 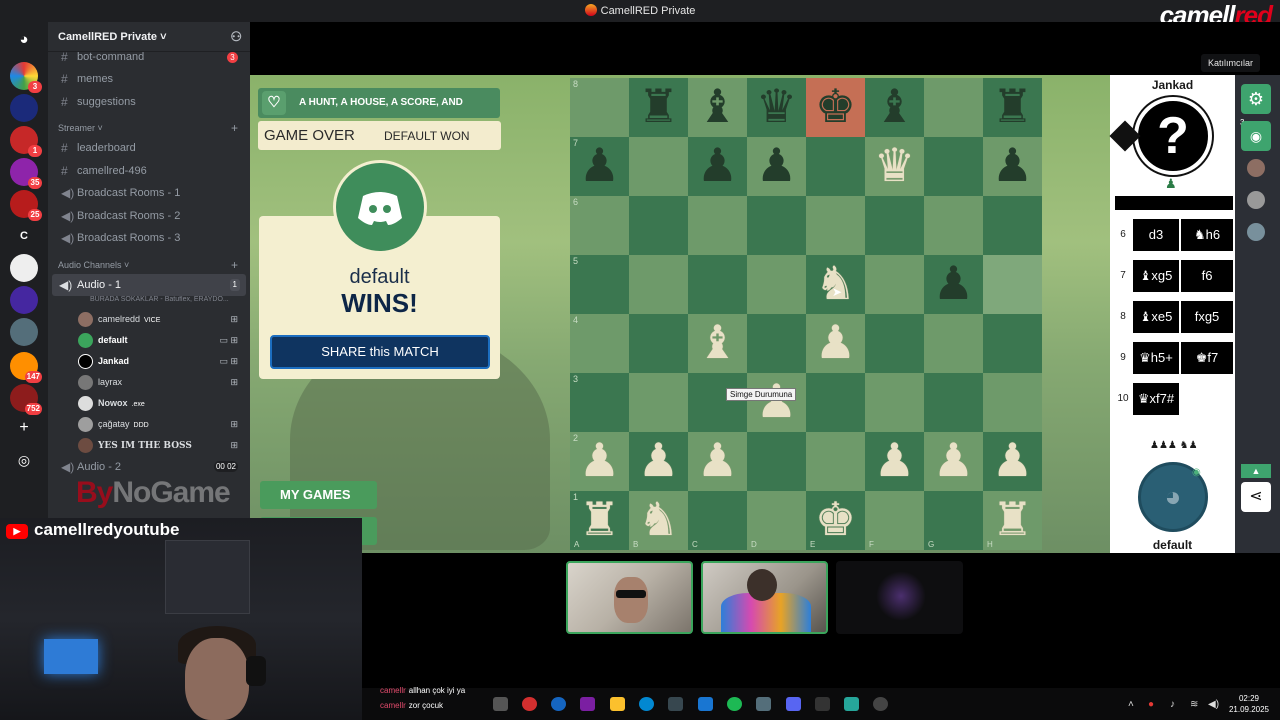 I want to click on category-audio-channels: Audio Channels ˅ +, so click(x=149, y=262).